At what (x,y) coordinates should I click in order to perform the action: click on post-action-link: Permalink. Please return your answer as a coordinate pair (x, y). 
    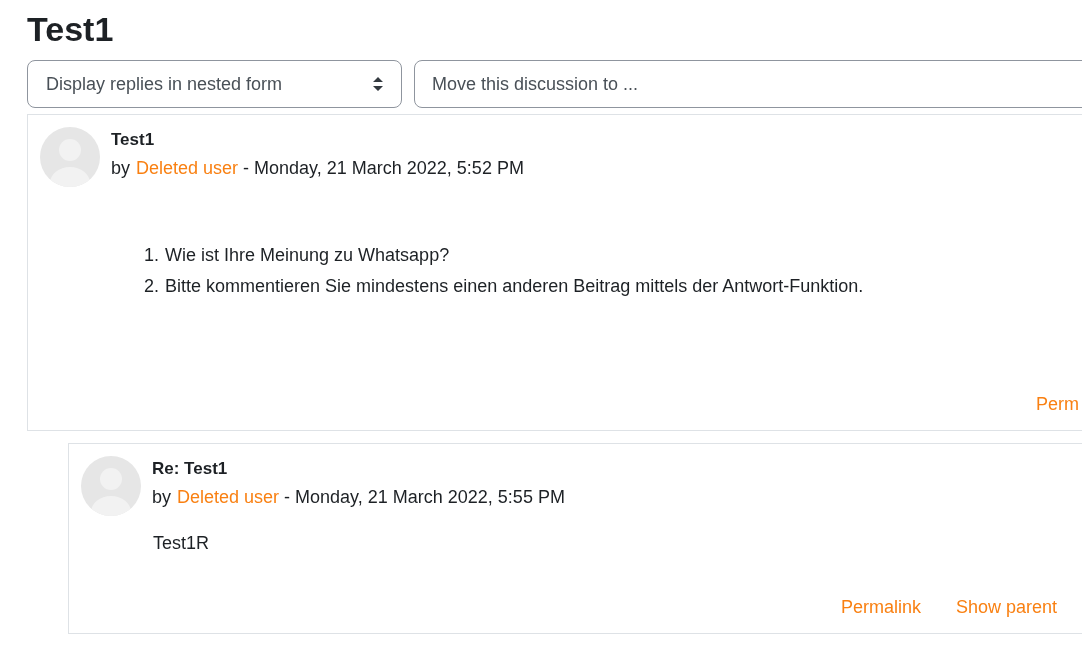
    Looking at the image, I should click on (880, 607).